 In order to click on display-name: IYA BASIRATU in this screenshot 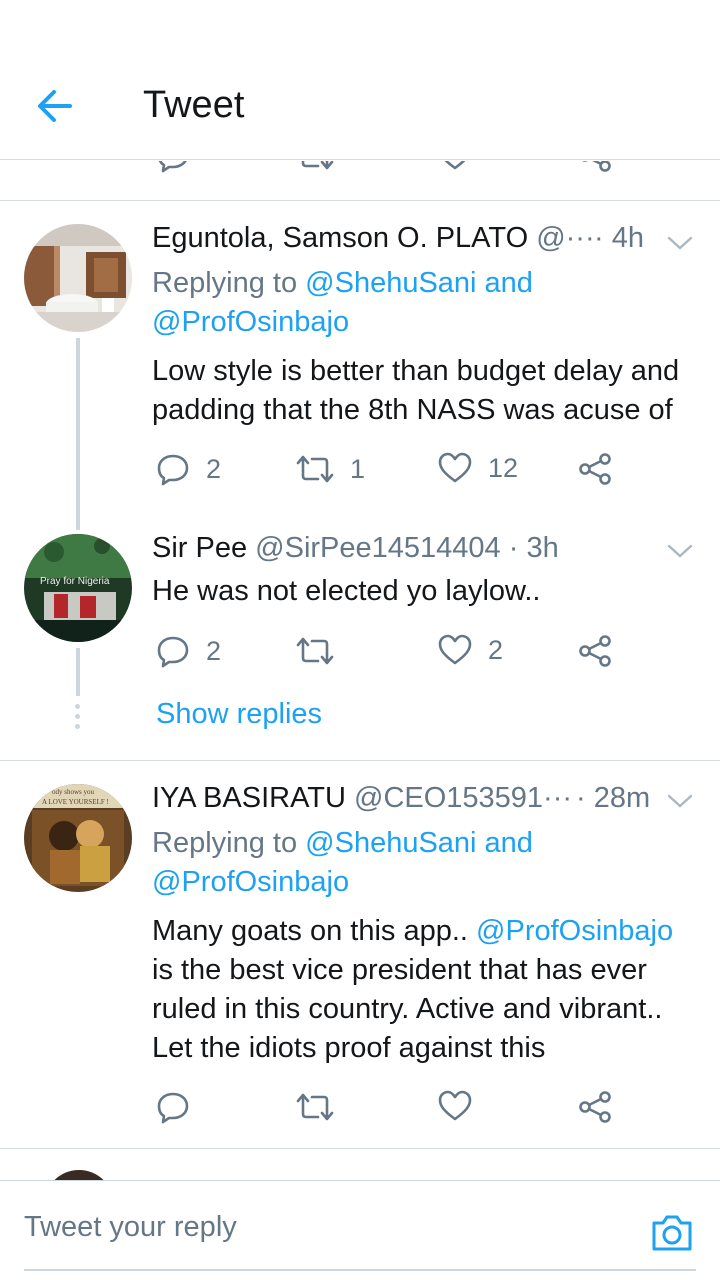, I will do `click(249, 798)`.